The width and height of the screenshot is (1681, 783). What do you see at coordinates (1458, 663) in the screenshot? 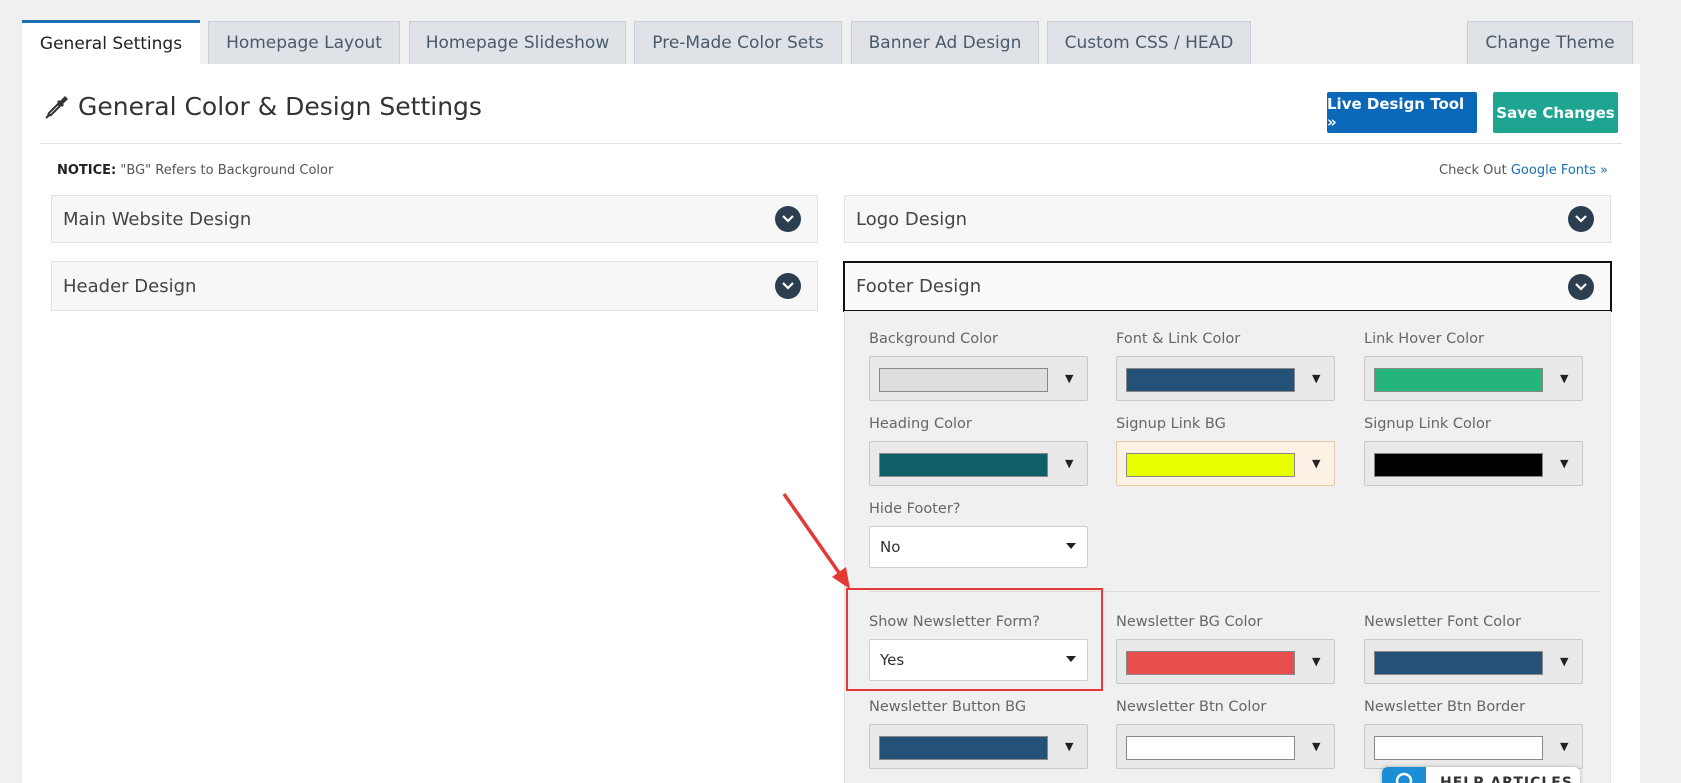
I see `newsletter-font-color-swatch` at bounding box center [1458, 663].